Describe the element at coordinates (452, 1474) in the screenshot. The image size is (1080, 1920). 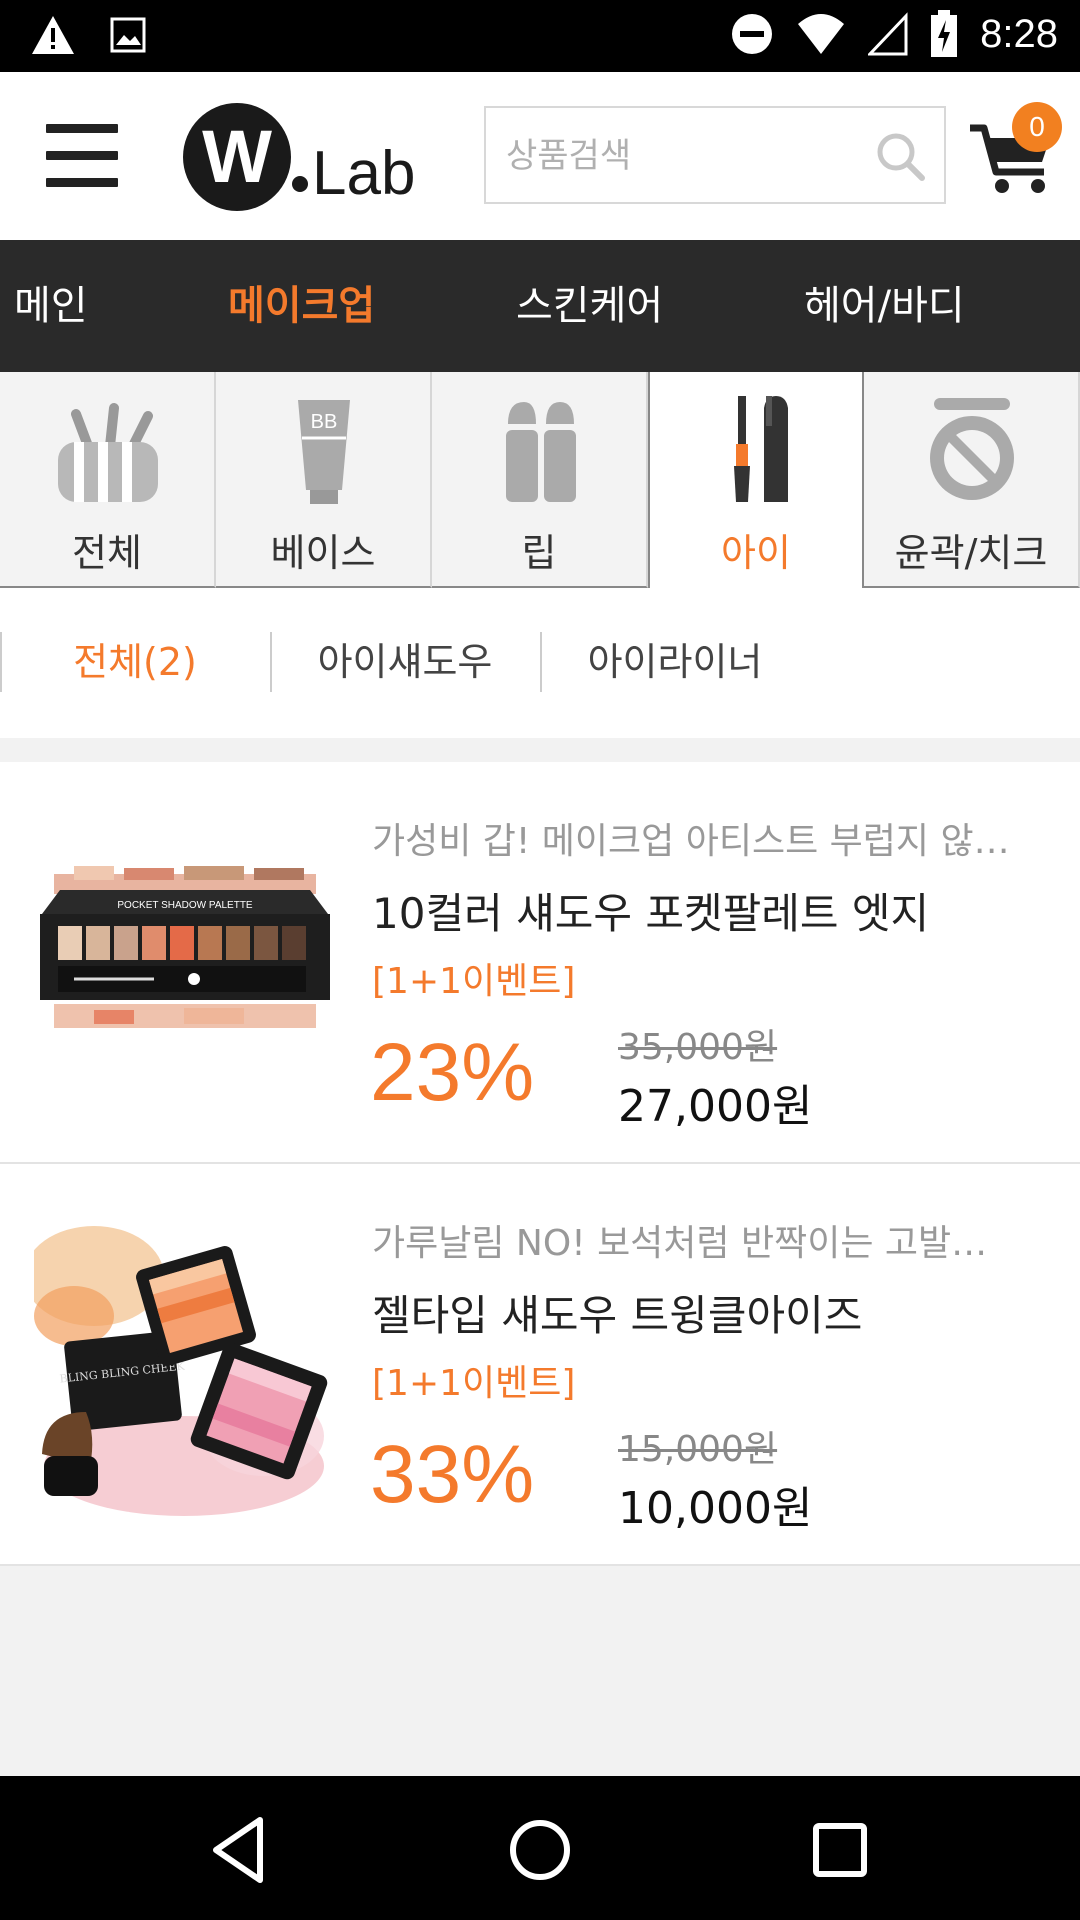
I see `discount-rate: 33%` at that location.